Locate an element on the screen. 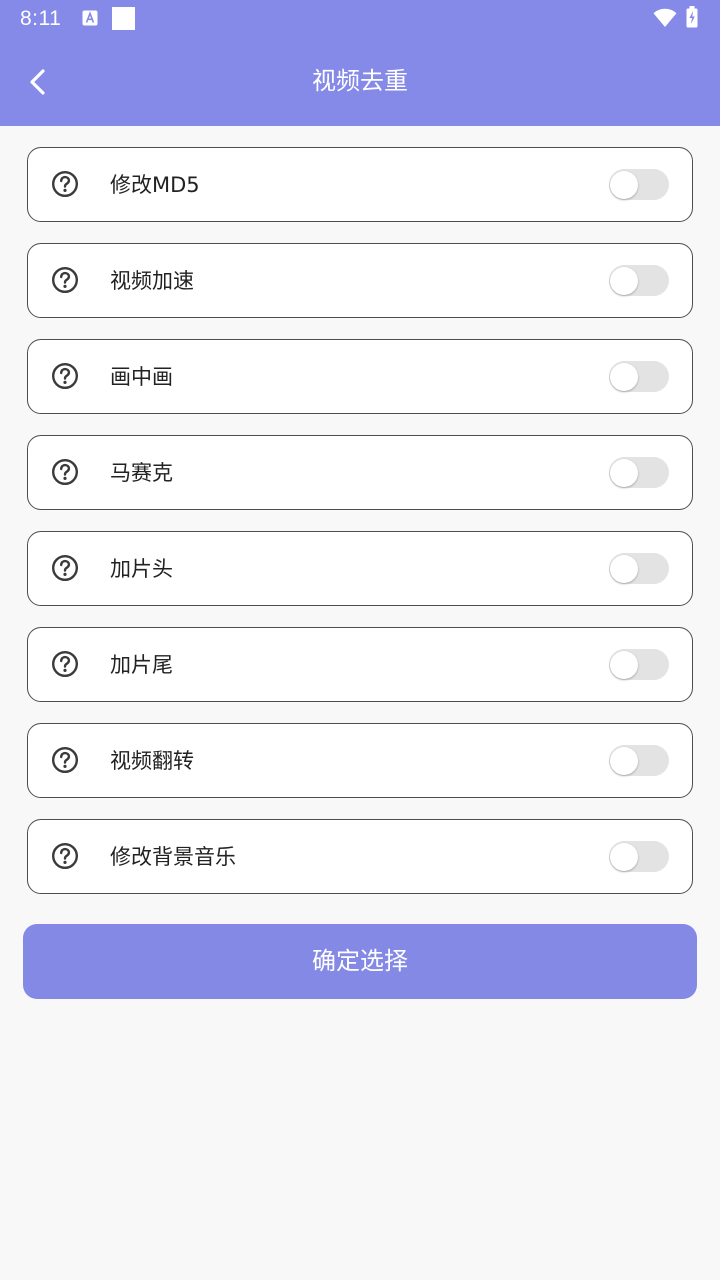 This screenshot has width=720, height=1280. option-card: 视频加速 is located at coordinates (360, 280).